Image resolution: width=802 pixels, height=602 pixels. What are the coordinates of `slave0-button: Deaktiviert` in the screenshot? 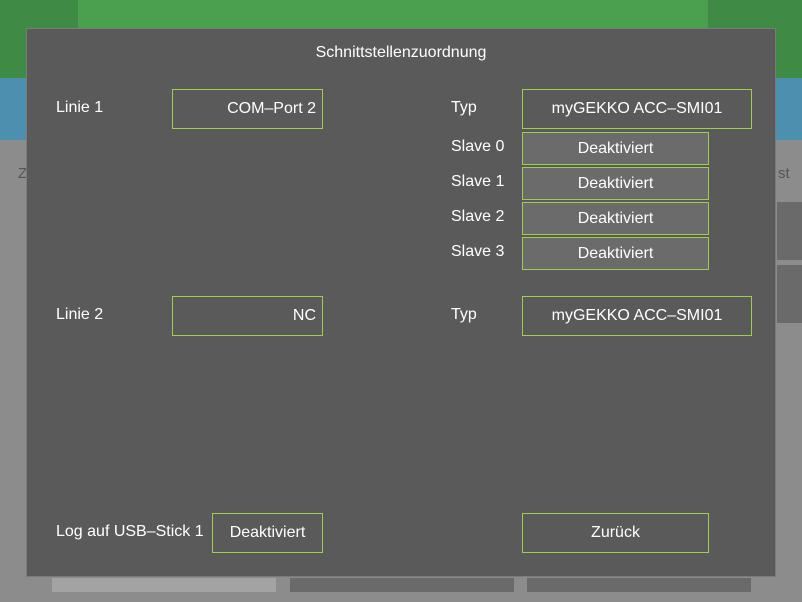 It's located at (615, 148).